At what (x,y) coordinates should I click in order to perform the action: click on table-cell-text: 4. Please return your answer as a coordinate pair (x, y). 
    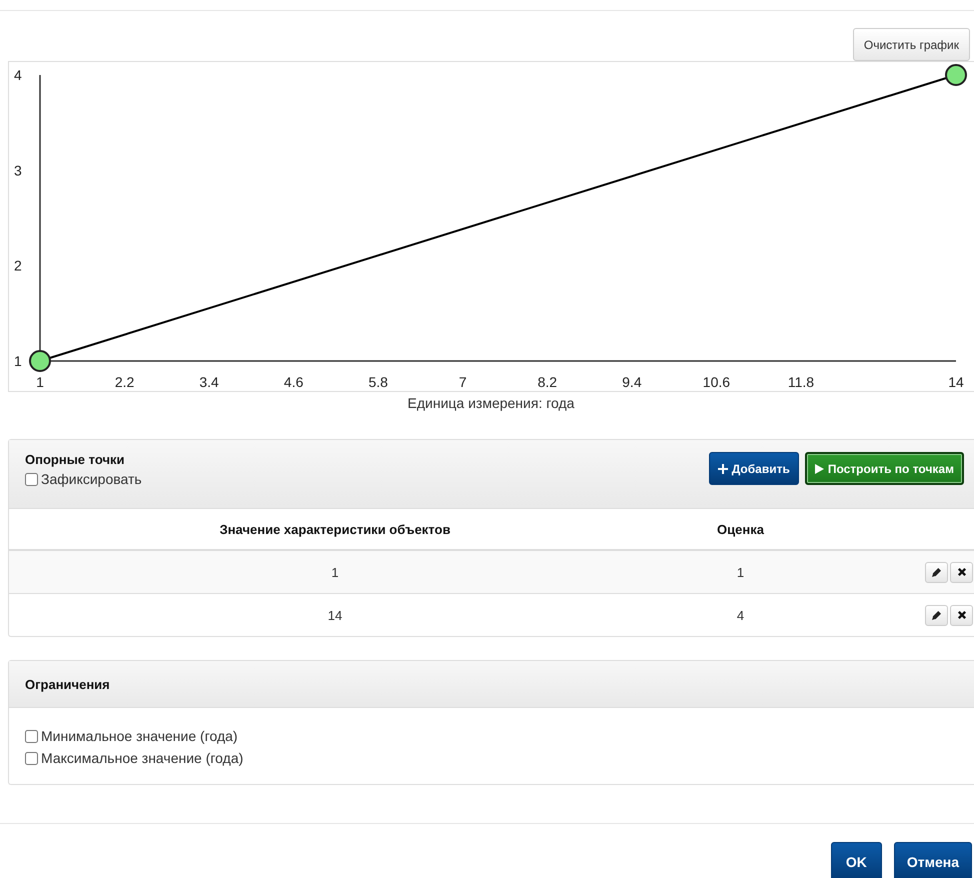
    Looking at the image, I should click on (741, 615).